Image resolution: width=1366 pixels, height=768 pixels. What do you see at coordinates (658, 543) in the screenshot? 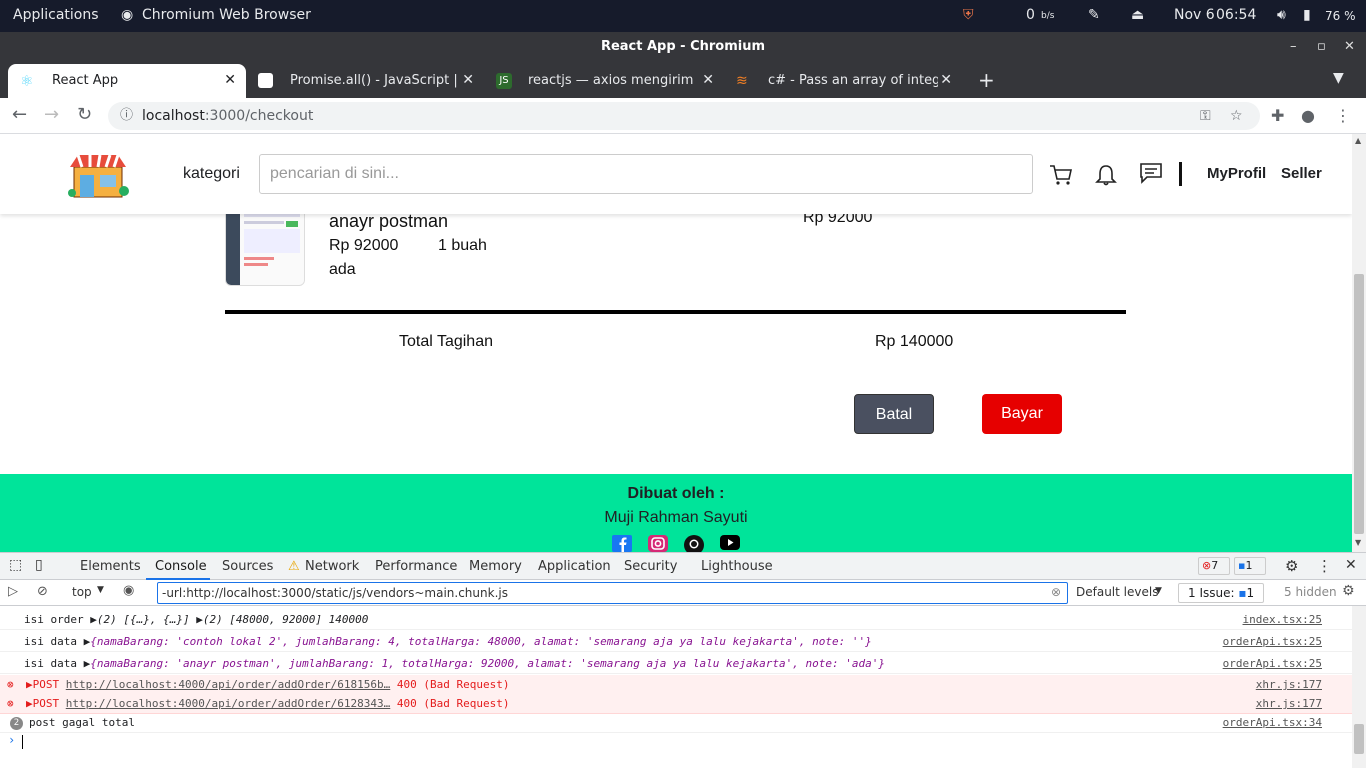
I see `instagram-icon` at bounding box center [658, 543].